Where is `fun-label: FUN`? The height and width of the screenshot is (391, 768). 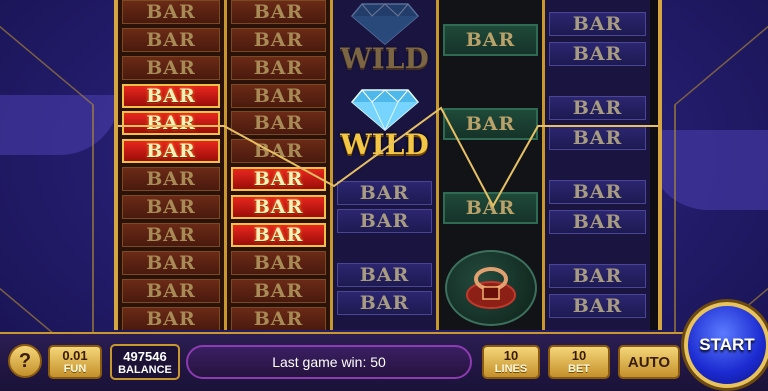 fun-label: FUN is located at coordinates (75, 369).